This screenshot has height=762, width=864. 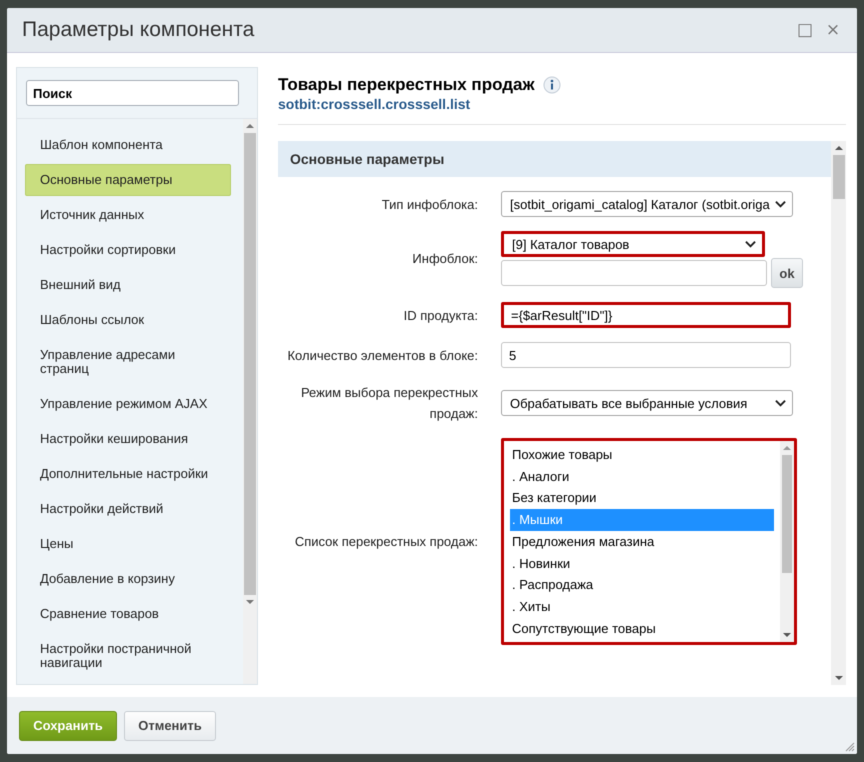 What do you see at coordinates (132, 93) in the screenshot?
I see `search-field: Поиск` at bounding box center [132, 93].